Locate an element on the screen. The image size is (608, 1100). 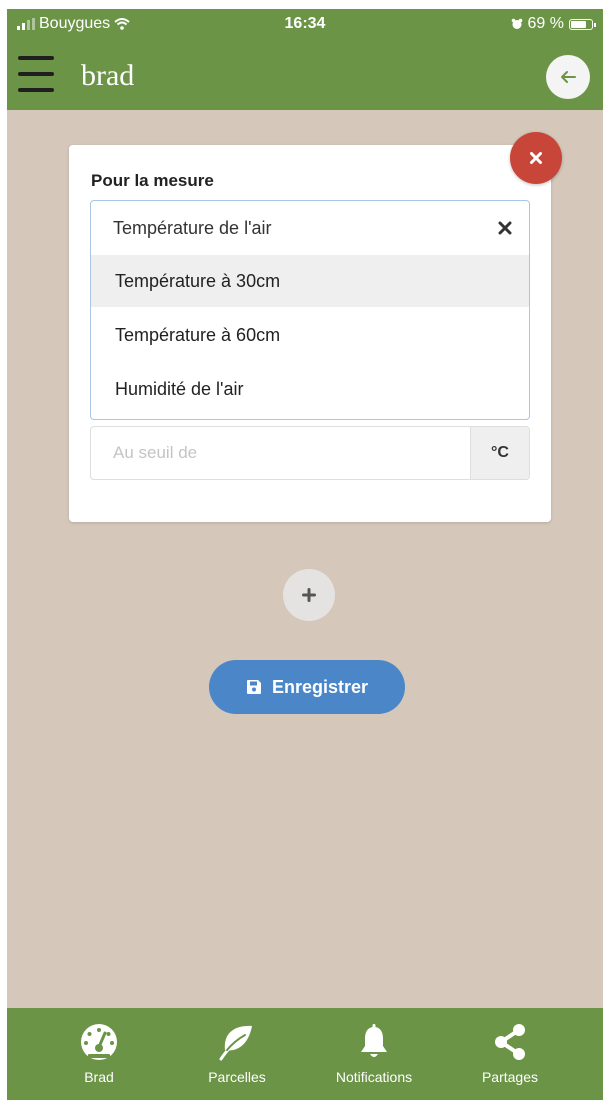
nav-label-notifications: Notifications is located at coordinates (374, 1077).